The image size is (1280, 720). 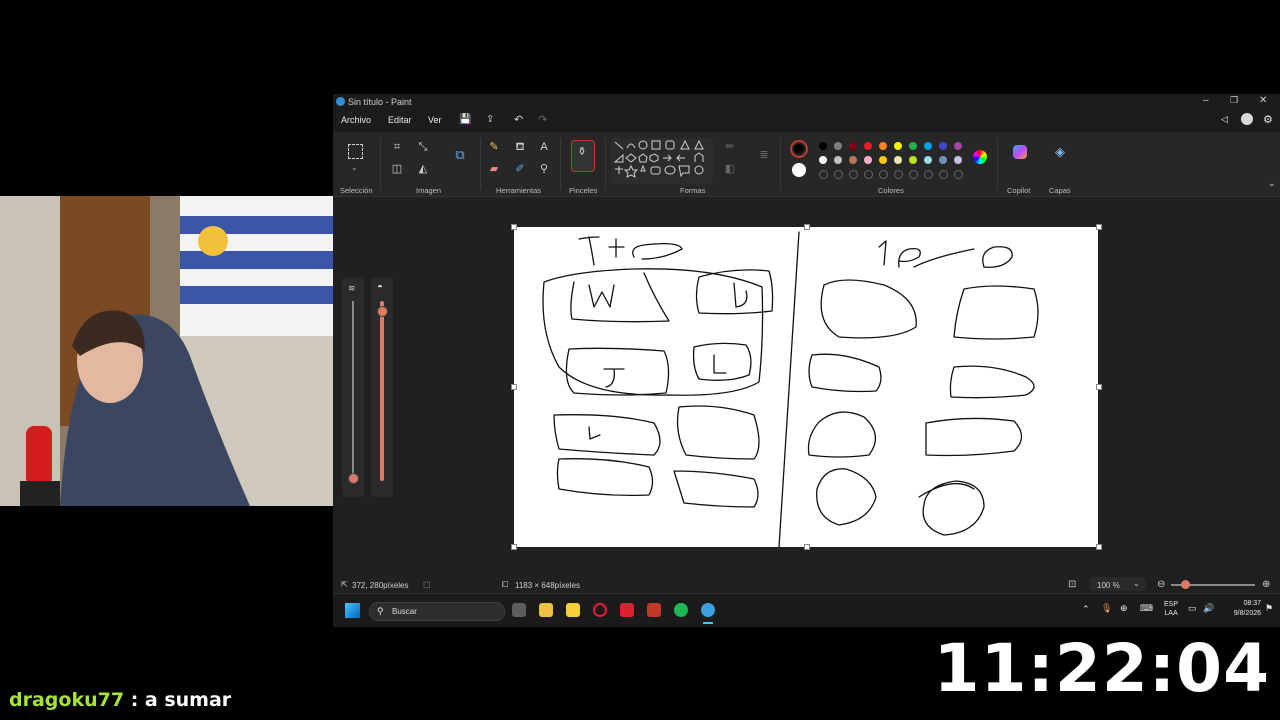 What do you see at coordinates (460, 154) in the screenshot?
I see `image-select-icon: ⧉` at bounding box center [460, 154].